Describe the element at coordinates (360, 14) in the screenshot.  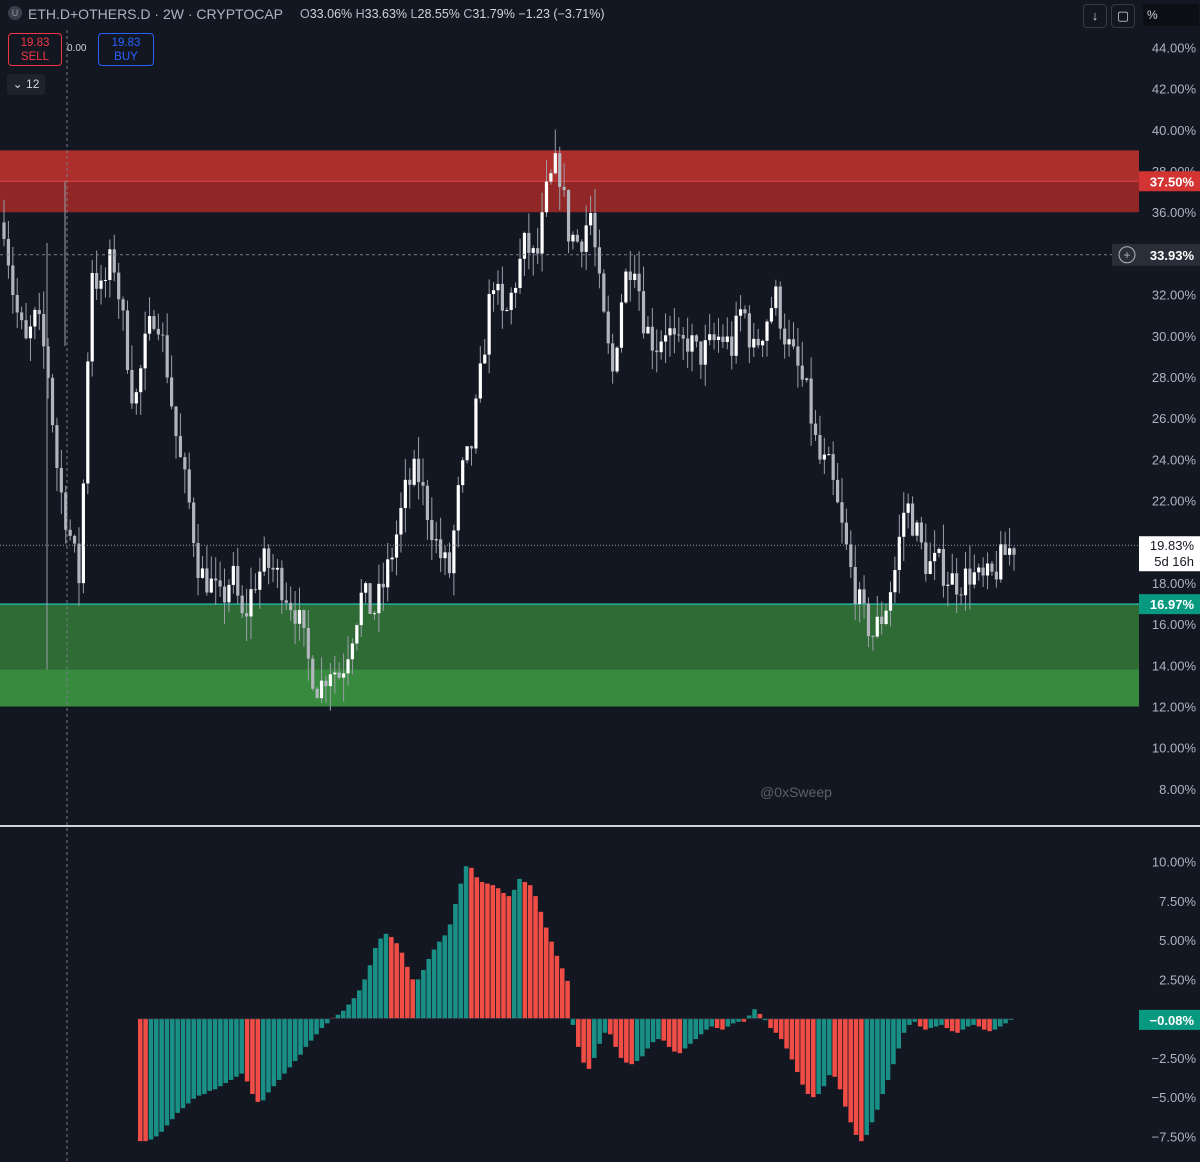
I see `high-label: H` at that location.